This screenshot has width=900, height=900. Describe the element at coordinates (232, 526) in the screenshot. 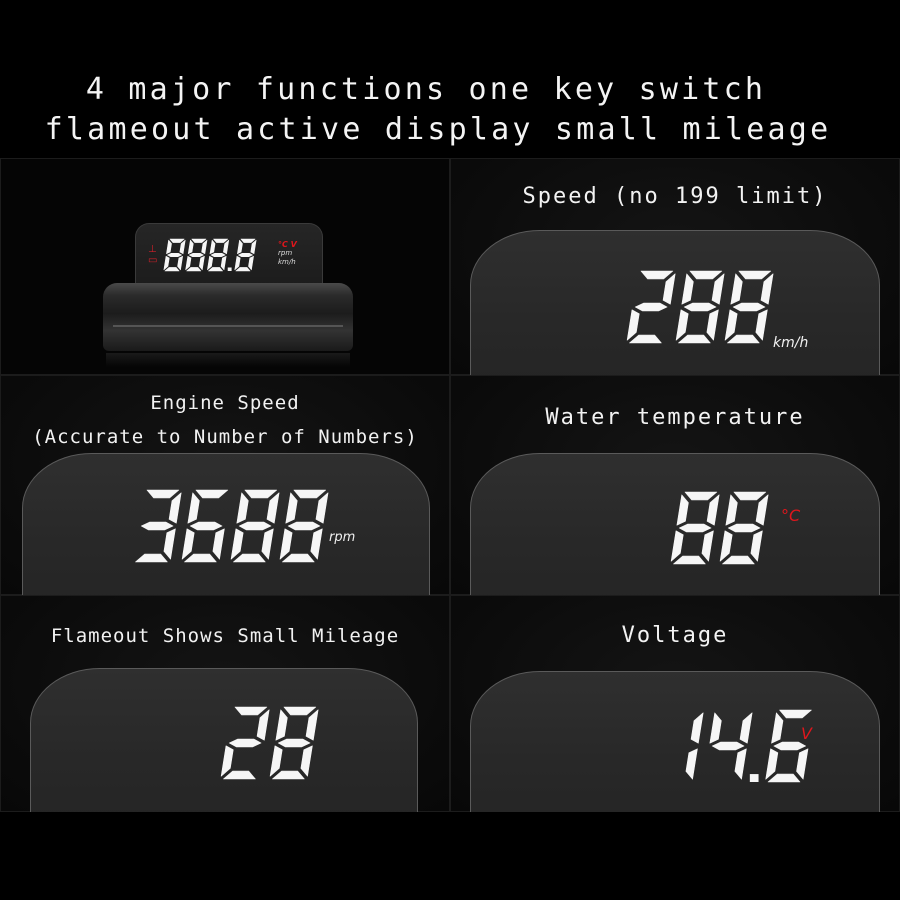

I see `engine-readout` at that location.